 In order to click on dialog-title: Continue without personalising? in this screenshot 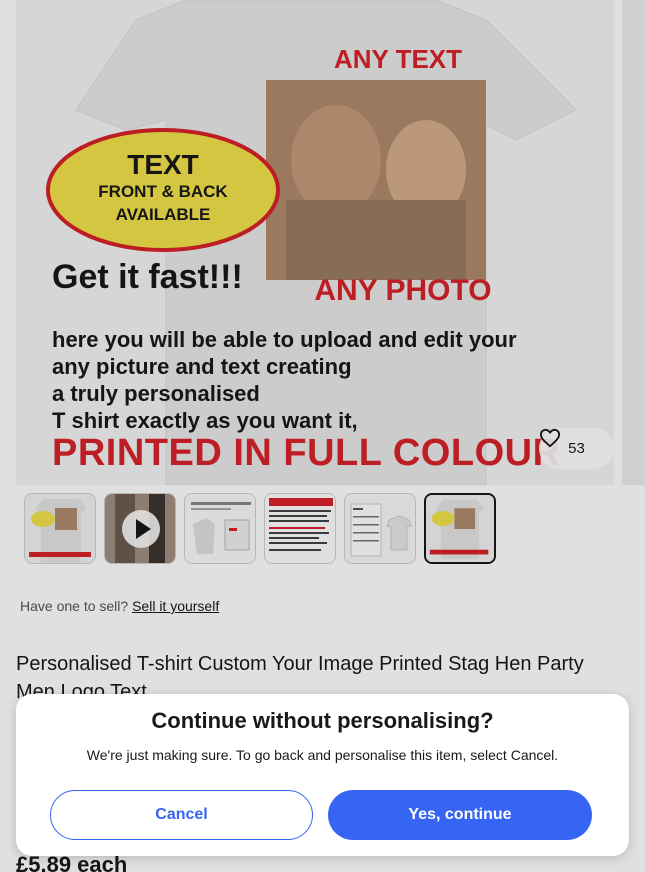, I will do `click(322, 720)`.